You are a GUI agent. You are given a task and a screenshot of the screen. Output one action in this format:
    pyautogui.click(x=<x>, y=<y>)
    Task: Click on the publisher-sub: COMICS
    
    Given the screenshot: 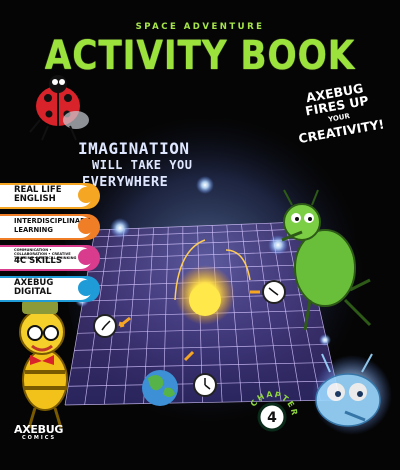 What is the action you would take?
    pyautogui.click(x=39, y=438)
    